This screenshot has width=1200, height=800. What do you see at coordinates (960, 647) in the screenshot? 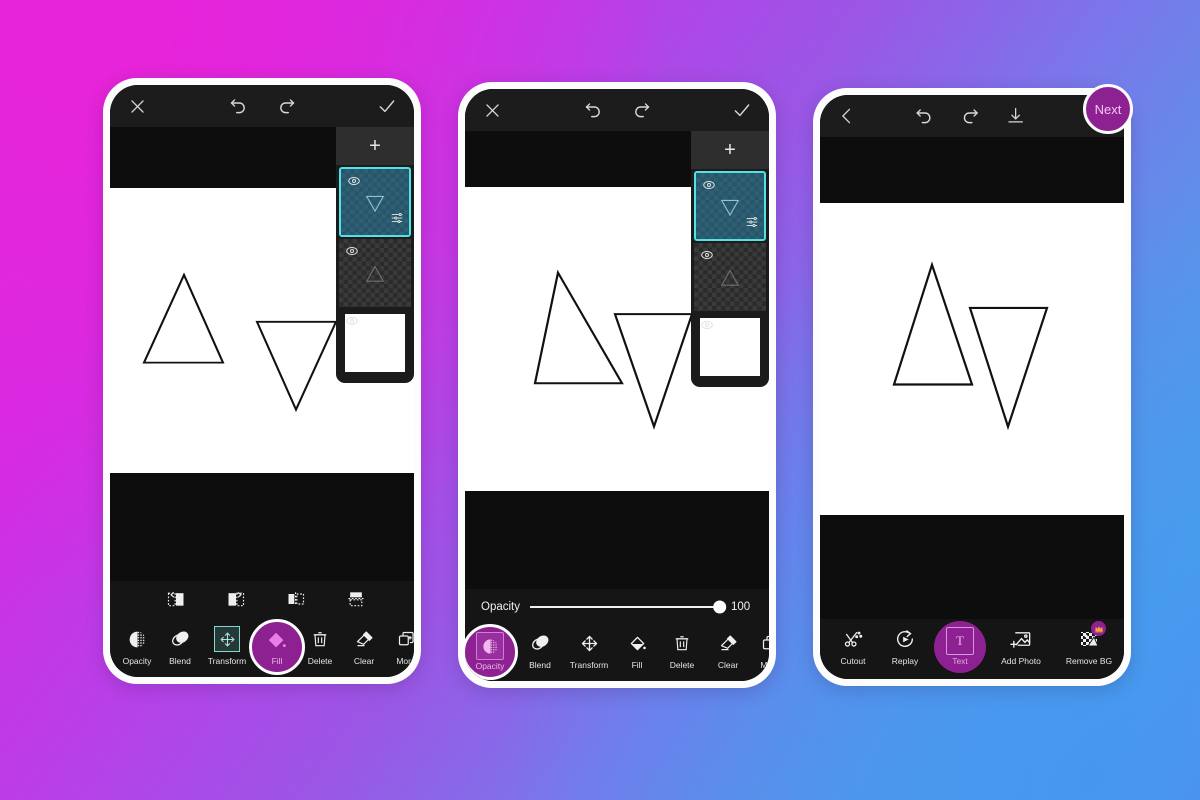
I see `text-highlight-button: T Text` at bounding box center [960, 647].